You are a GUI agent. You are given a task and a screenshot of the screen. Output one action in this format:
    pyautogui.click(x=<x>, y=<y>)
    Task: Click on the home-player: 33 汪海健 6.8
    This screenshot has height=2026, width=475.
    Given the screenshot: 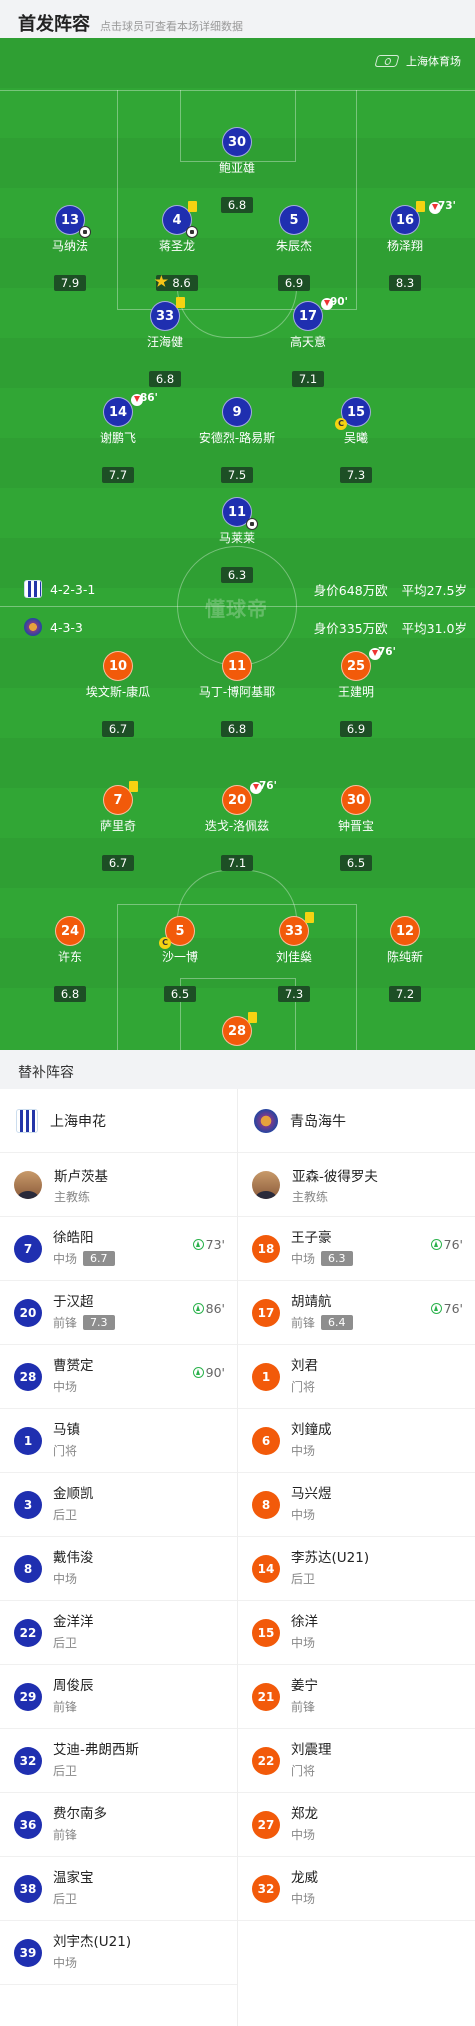 What is the action you would take?
    pyautogui.click(x=165, y=342)
    